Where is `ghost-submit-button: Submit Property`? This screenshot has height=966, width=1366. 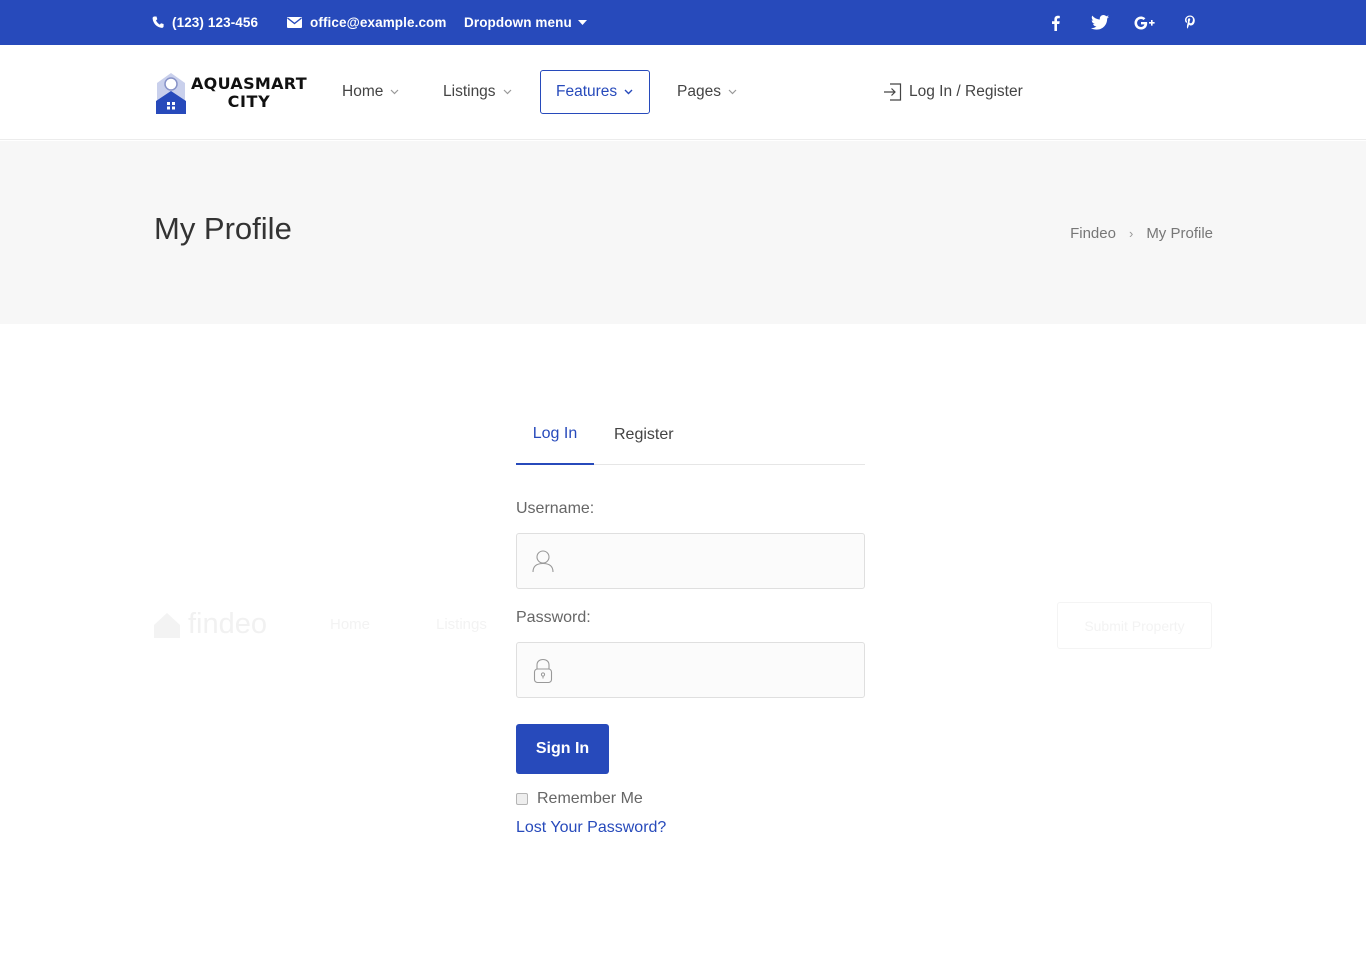 ghost-submit-button: Submit Property is located at coordinates (1134, 625).